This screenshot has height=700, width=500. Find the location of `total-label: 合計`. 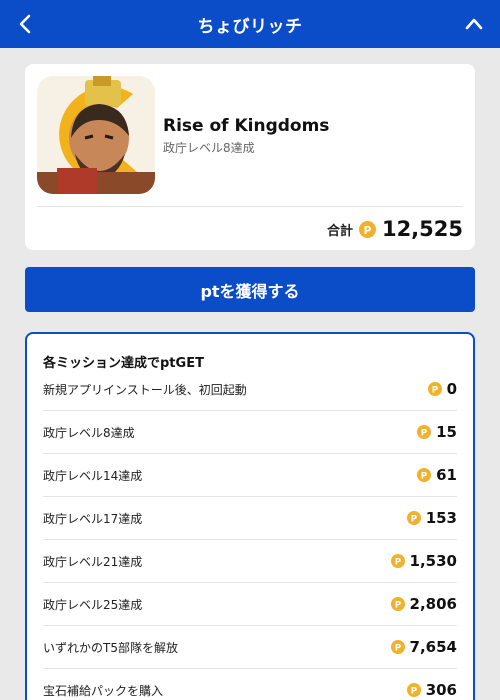

total-label: 合計 is located at coordinates (339, 231).